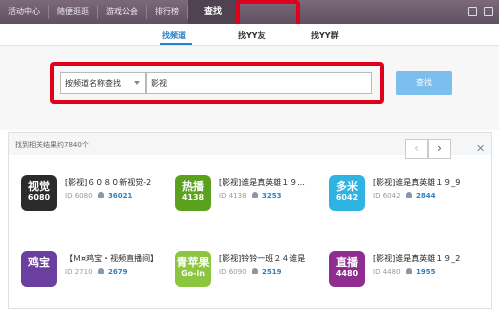  I want to click on channel-card: 直播 4480 [影视]谁是真英雄１９_2 ID 4480 1955, so click(404, 271).